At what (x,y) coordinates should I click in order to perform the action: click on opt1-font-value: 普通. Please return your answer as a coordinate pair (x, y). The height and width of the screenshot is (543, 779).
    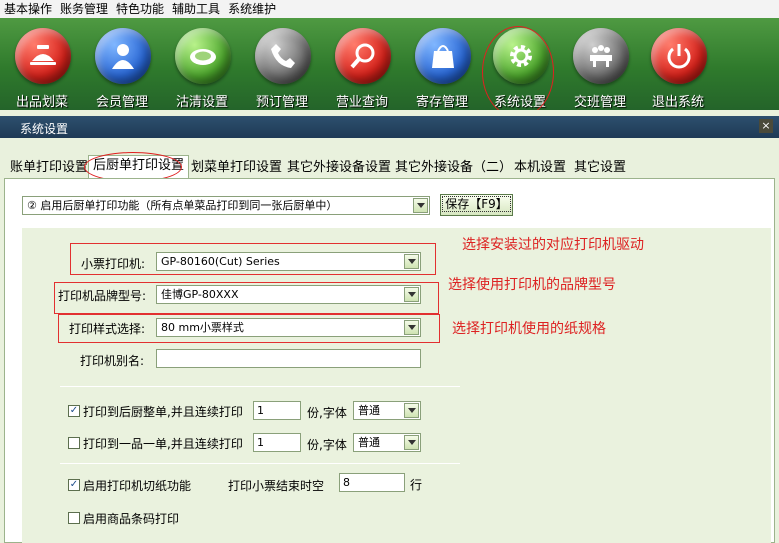
    Looking at the image, I should click on (369, 410).